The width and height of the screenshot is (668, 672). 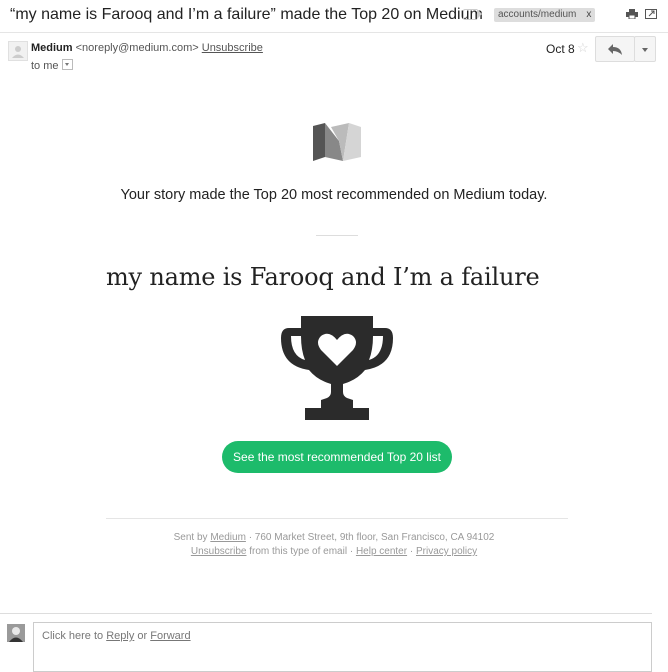 I want to click on unsubscribe-link: Unsubscribe, so click(x=232, y=48).